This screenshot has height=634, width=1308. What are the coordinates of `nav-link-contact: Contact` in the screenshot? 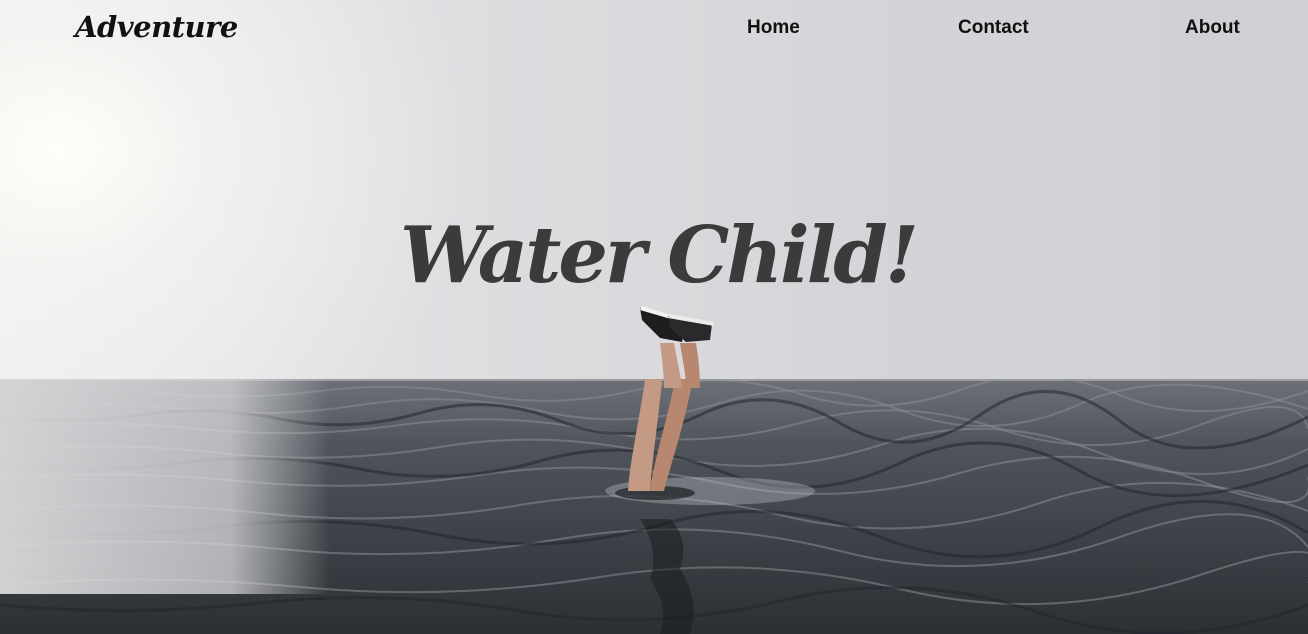 It's located at (993, 28).